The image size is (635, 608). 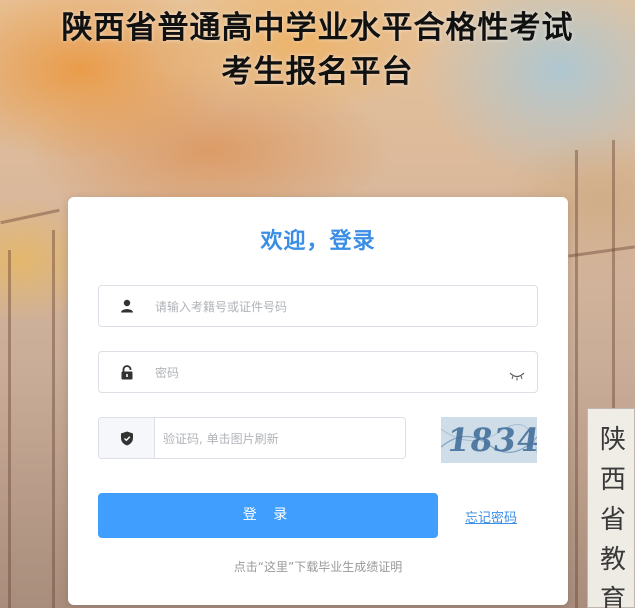 What do you see at coordinates (127, 306) in the screenshot?
I see `user-icon` at bounding box center [127, 306].